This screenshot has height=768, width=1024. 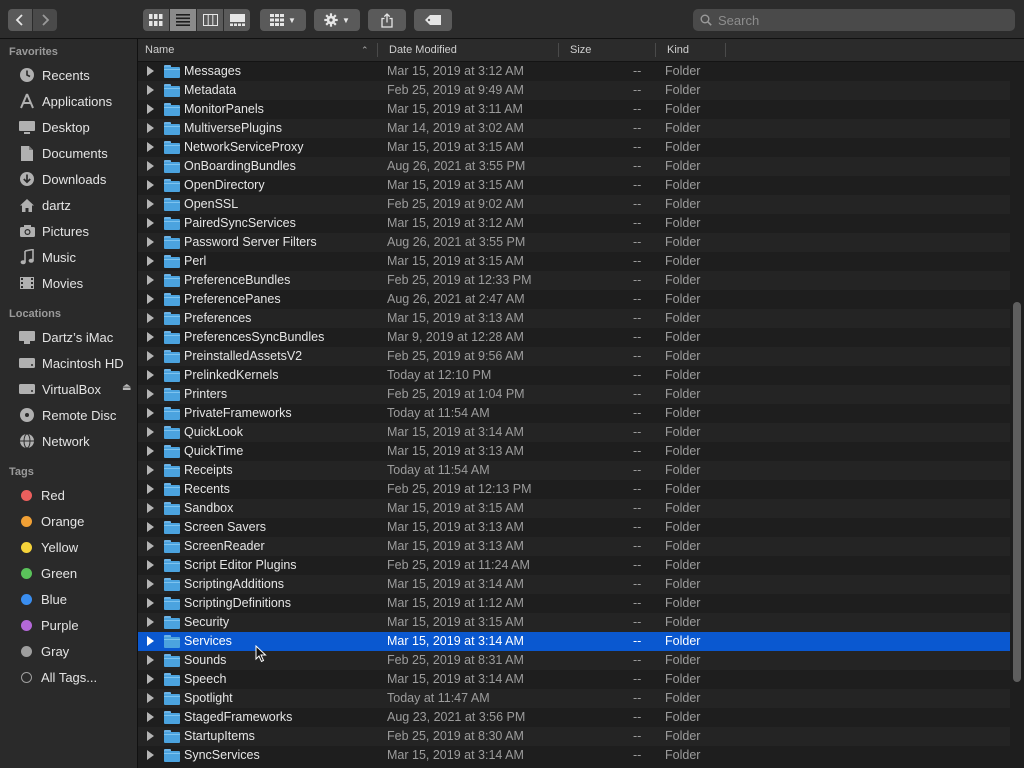 What do you see at coordinates (68, 101) in the screenshot?
I see `sidebar-item-applications: Applications` at bounding box center [68, 101].